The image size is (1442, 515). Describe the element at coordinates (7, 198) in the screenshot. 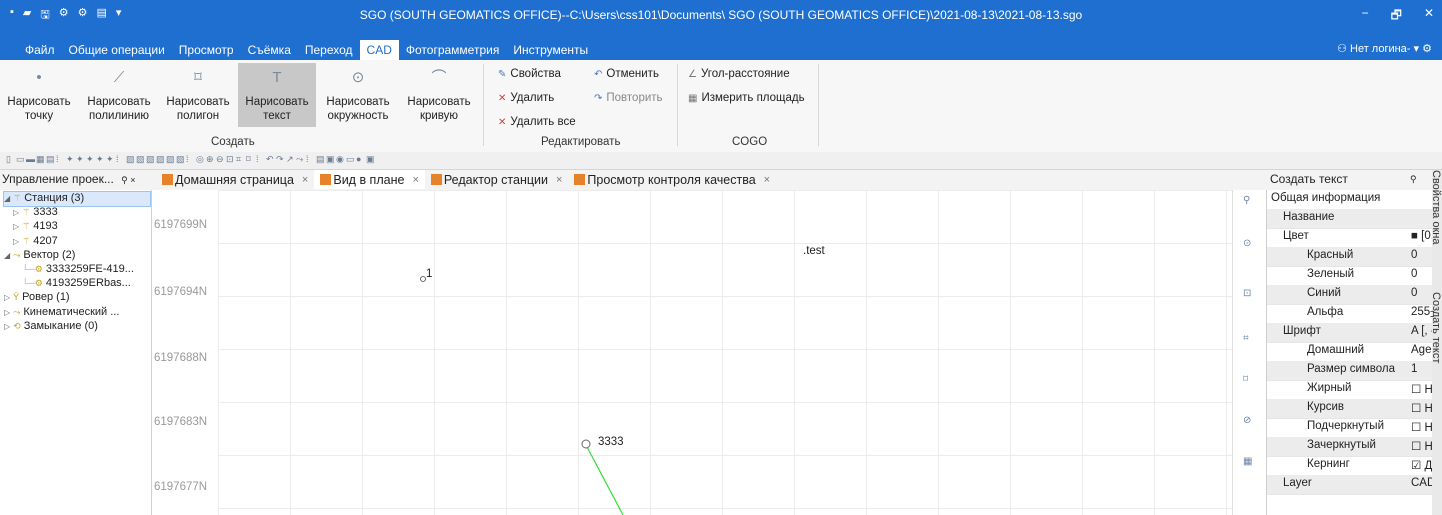

I see `expander-icon: ◢` at that location.